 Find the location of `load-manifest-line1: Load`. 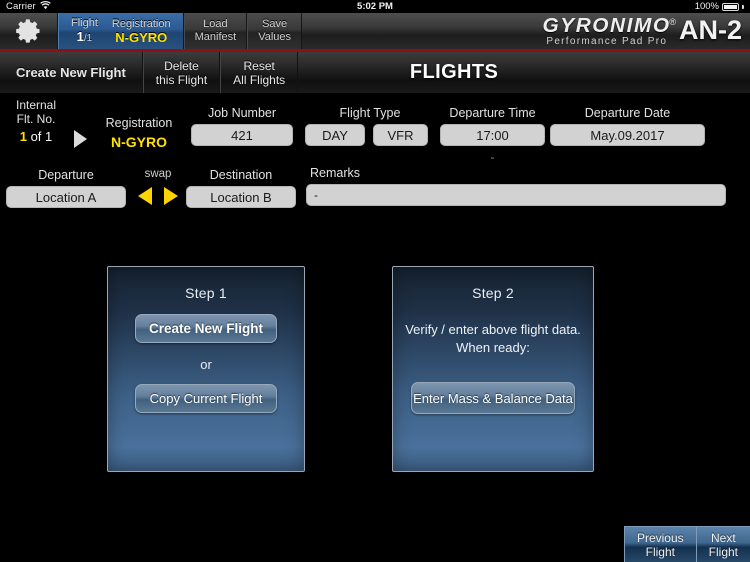

load-manifest-line1: Load is located at coordinates (215, 24).